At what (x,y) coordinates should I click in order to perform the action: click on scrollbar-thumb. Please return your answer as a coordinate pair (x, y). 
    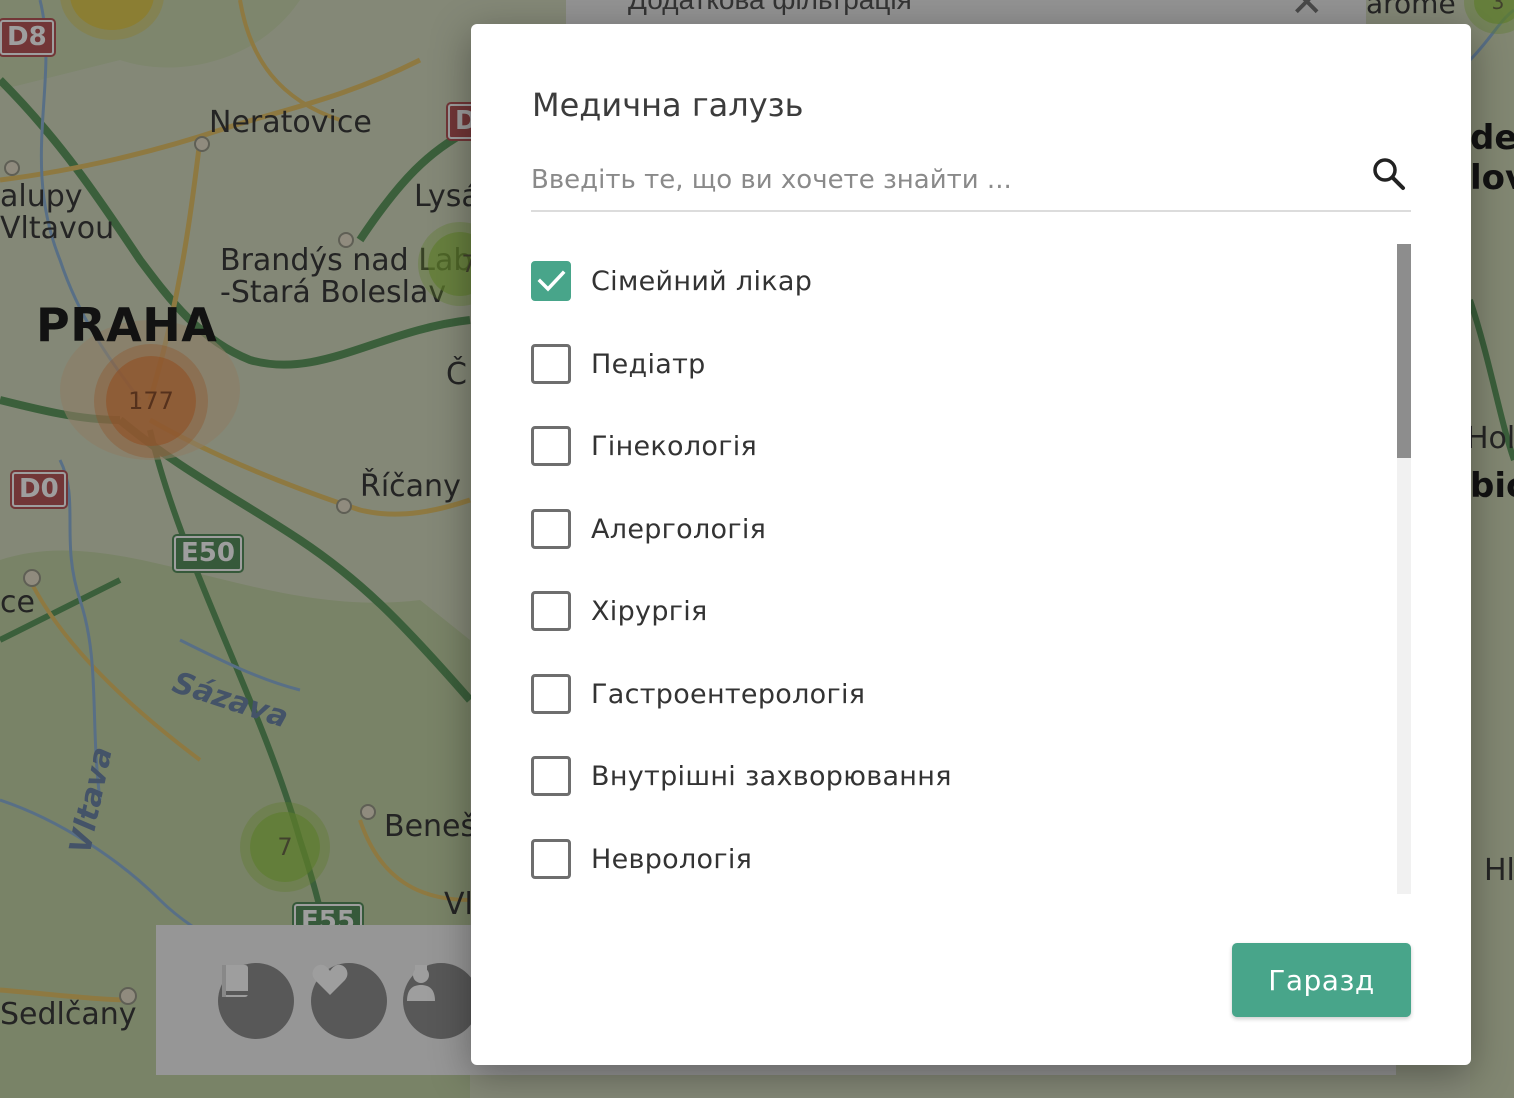
    Looking at the image, I should click on (1404, 351).